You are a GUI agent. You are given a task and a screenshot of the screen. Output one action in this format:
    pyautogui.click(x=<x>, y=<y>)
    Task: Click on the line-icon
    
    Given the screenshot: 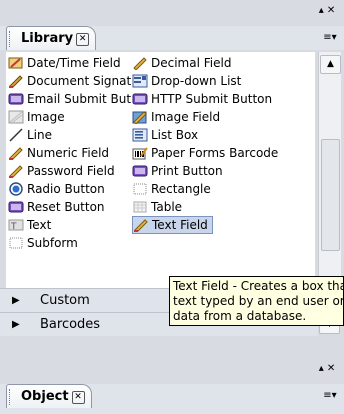 What is the action you would take?
    pyautogui.click(x=16, y=135)
    